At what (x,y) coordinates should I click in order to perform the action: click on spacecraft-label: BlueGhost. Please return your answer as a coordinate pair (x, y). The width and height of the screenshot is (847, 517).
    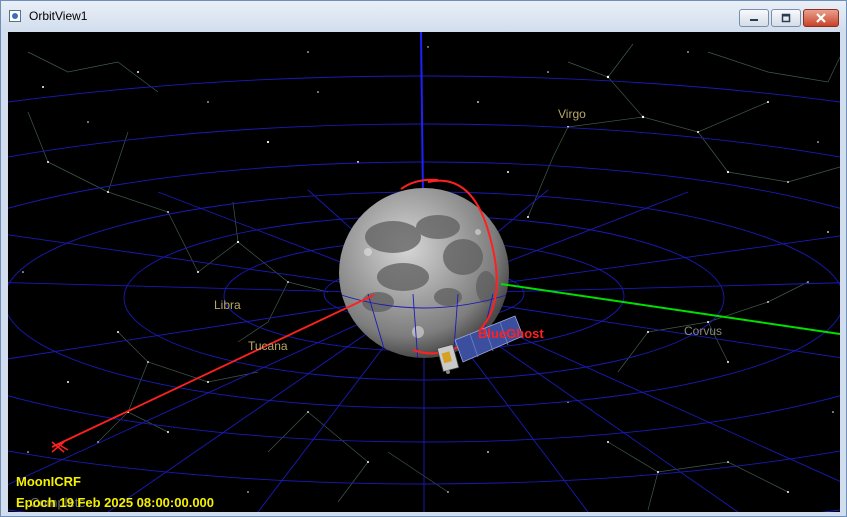
    Looking at the image, I should click on (511, 333).